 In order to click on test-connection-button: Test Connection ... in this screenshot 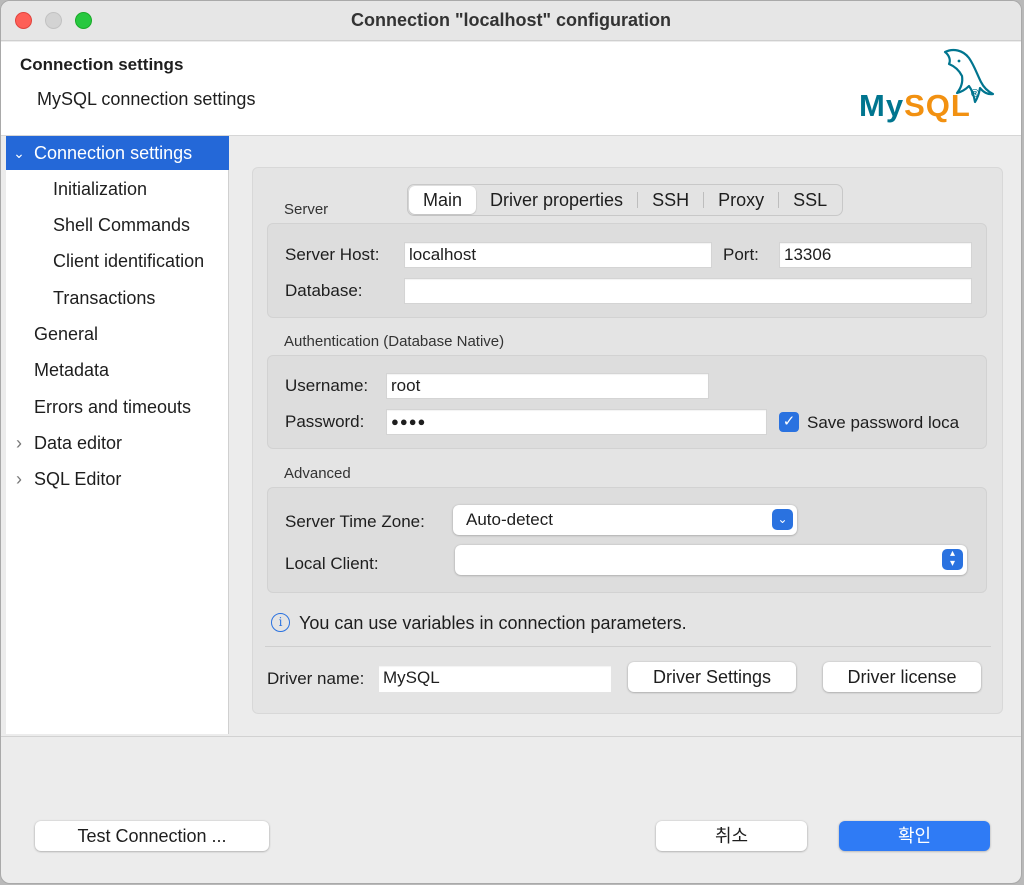, I will do `click(152, 836)`.